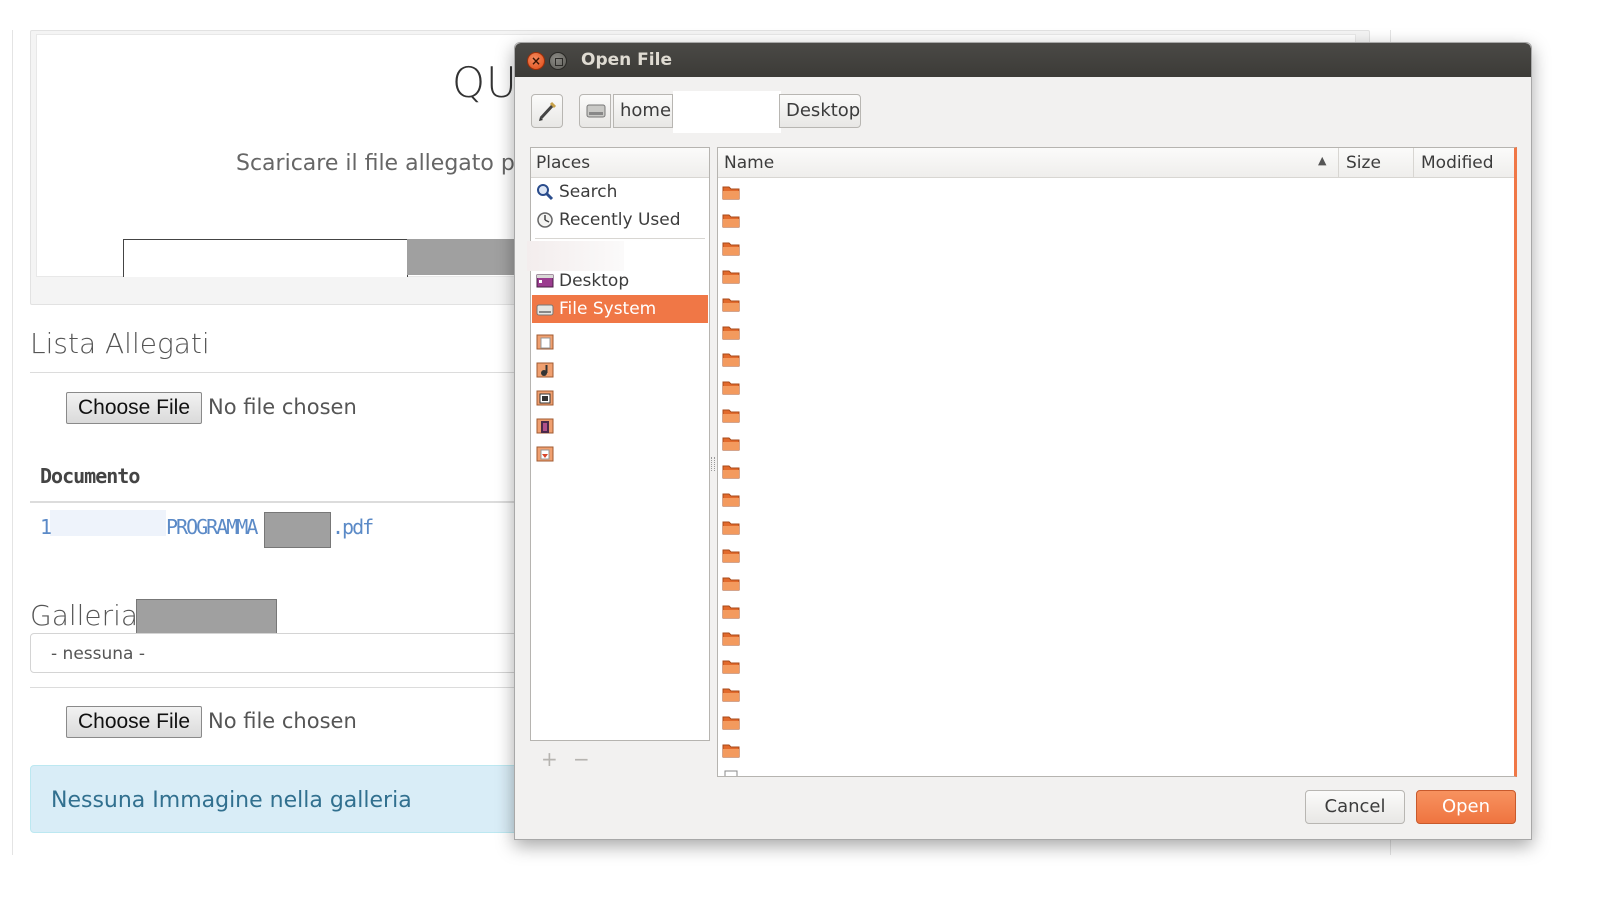 The width and height of the screenshot is (1600, 908). Describe the element at coordinates (549, 759) in the screenshot. I see `add-bookmark-button: +` at that location.